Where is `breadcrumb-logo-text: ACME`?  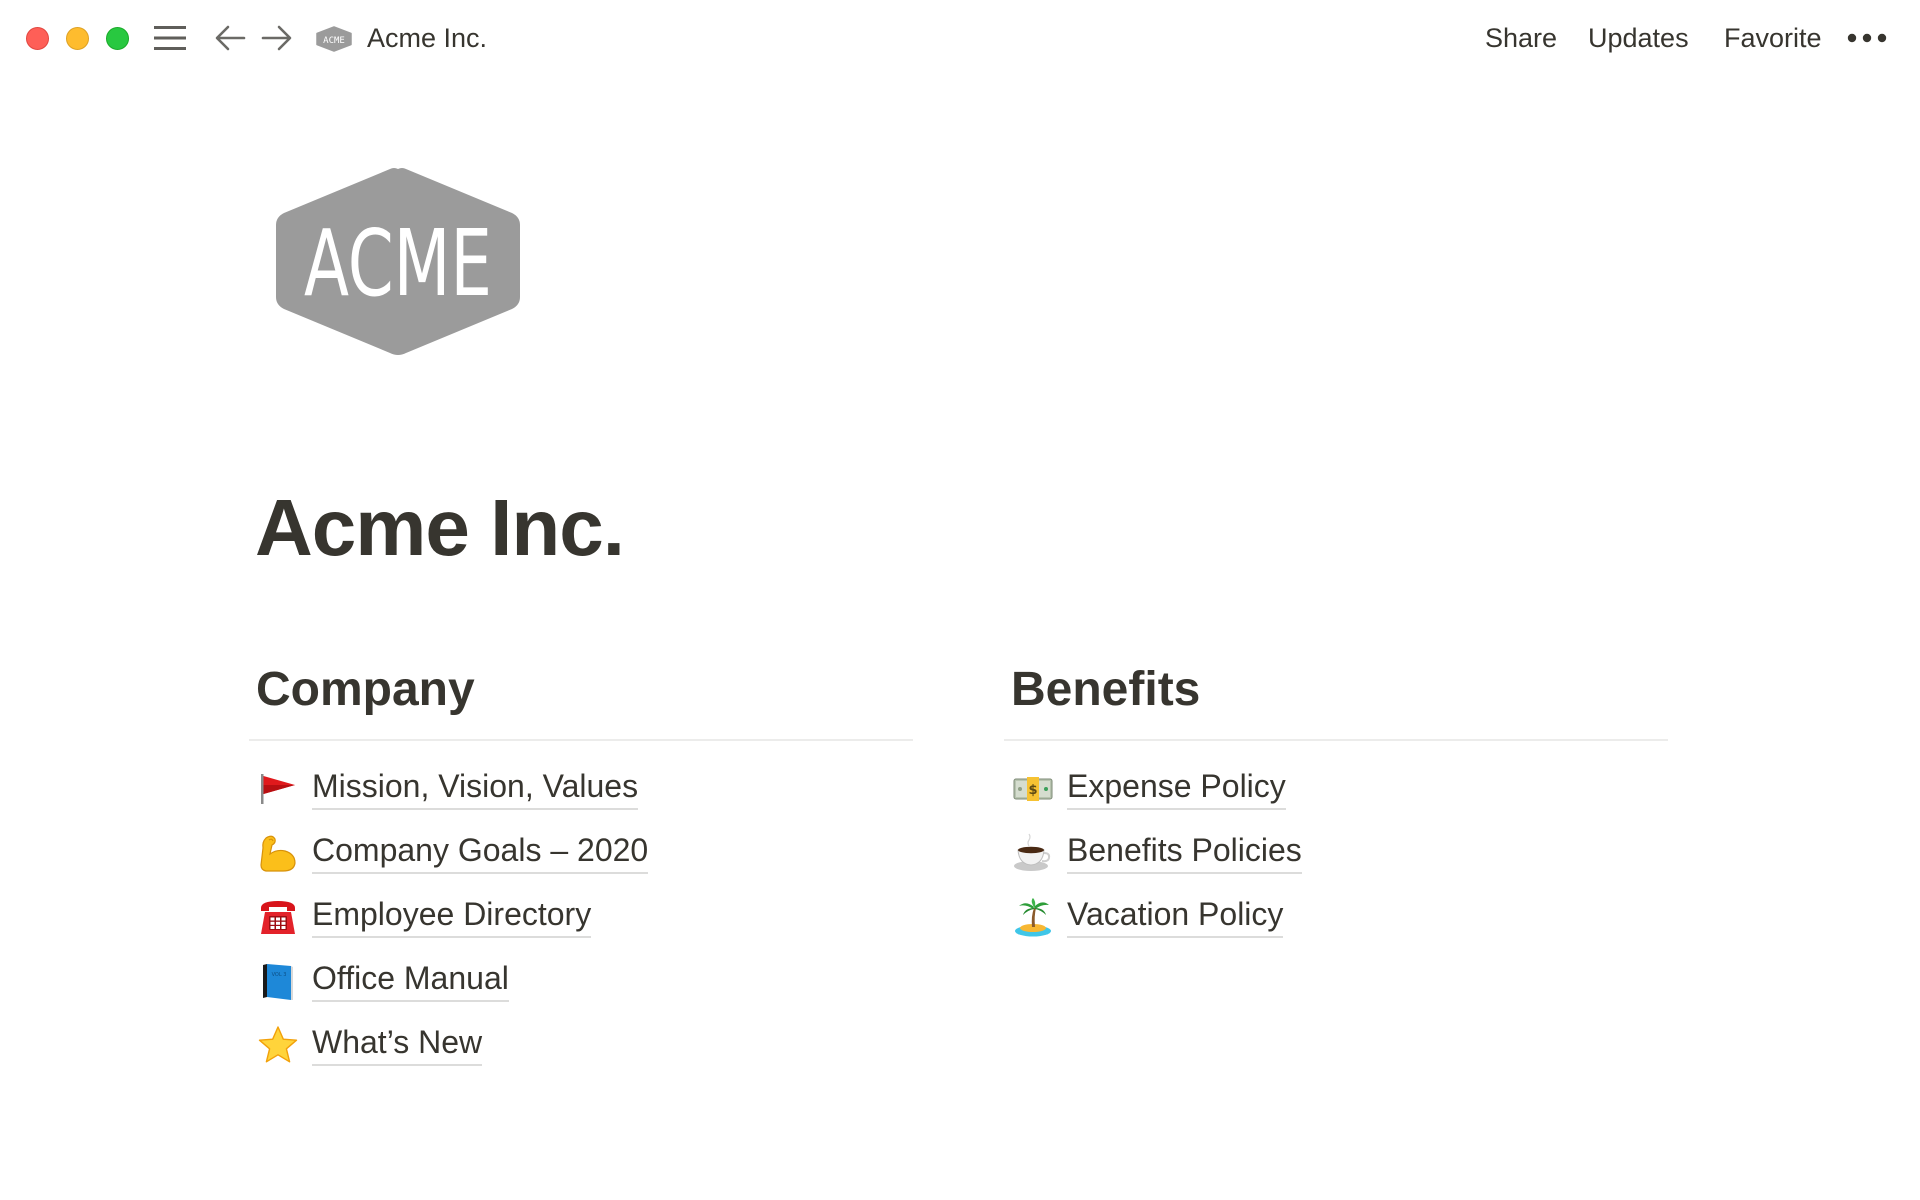 breadcrumb-logo-text: ACME is located at coordinates (334, 41).